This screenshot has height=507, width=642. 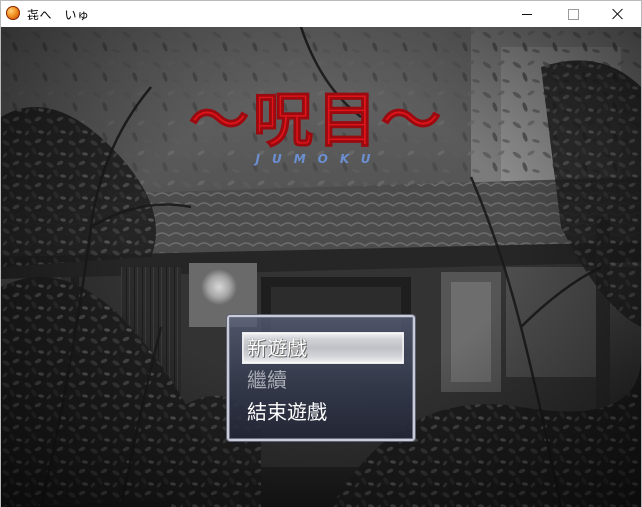 I want to click on logo-subtitle: JUMOKU, so click(x=318, y=159).